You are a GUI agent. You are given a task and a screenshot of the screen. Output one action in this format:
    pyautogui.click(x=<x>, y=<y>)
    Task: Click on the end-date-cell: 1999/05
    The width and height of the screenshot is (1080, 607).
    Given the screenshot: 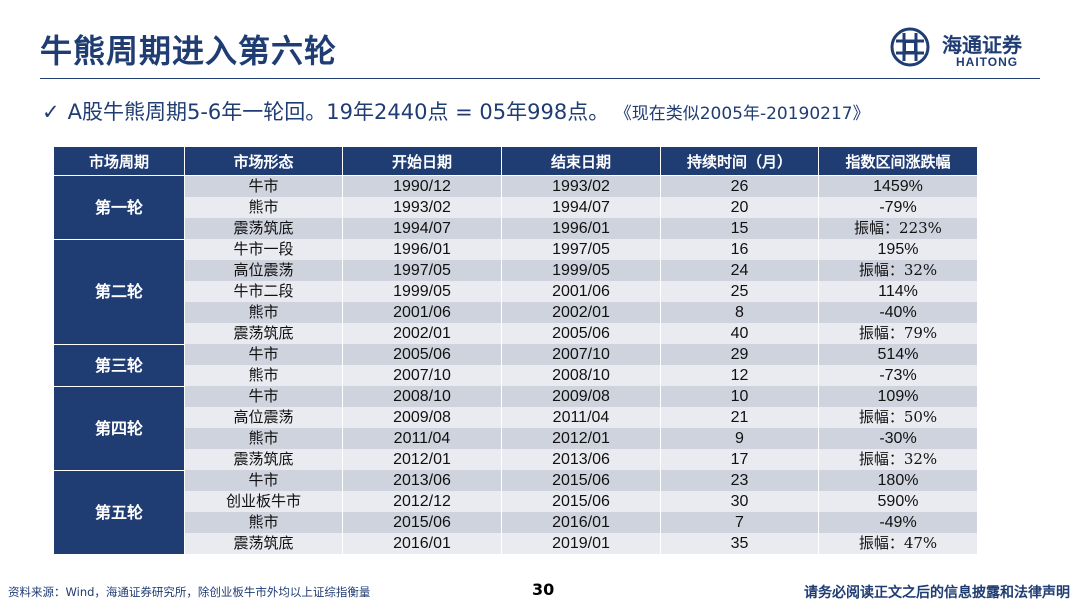 What is the action you would take?
    pyautogui.click(x=581, y=270)
    